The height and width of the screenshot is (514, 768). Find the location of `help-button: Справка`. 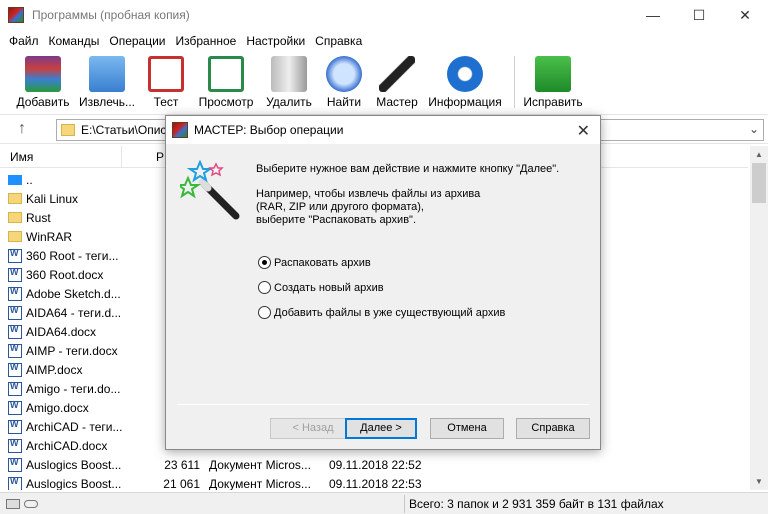

help-button: Справка is located at coordinates (553, 428).